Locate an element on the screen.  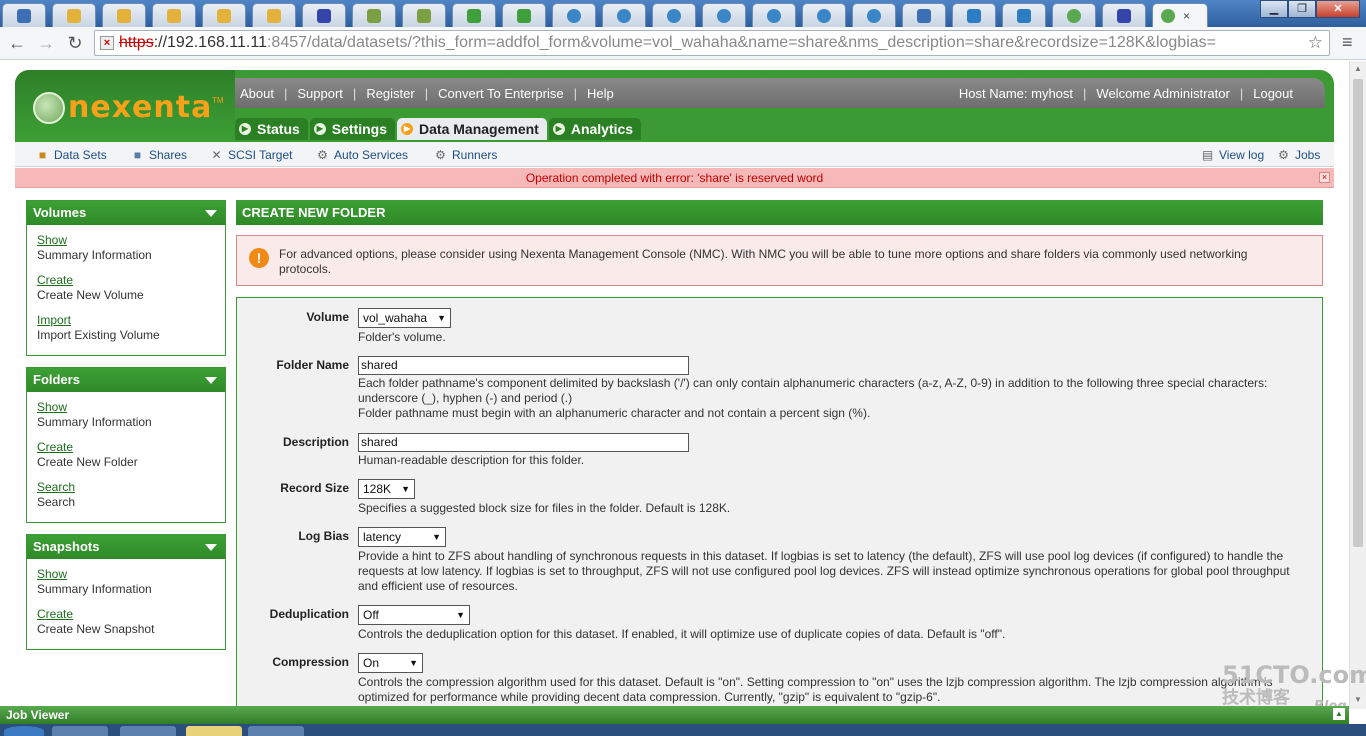
browser-menu-icon: ≡ is located at coordinates (1347, 42).